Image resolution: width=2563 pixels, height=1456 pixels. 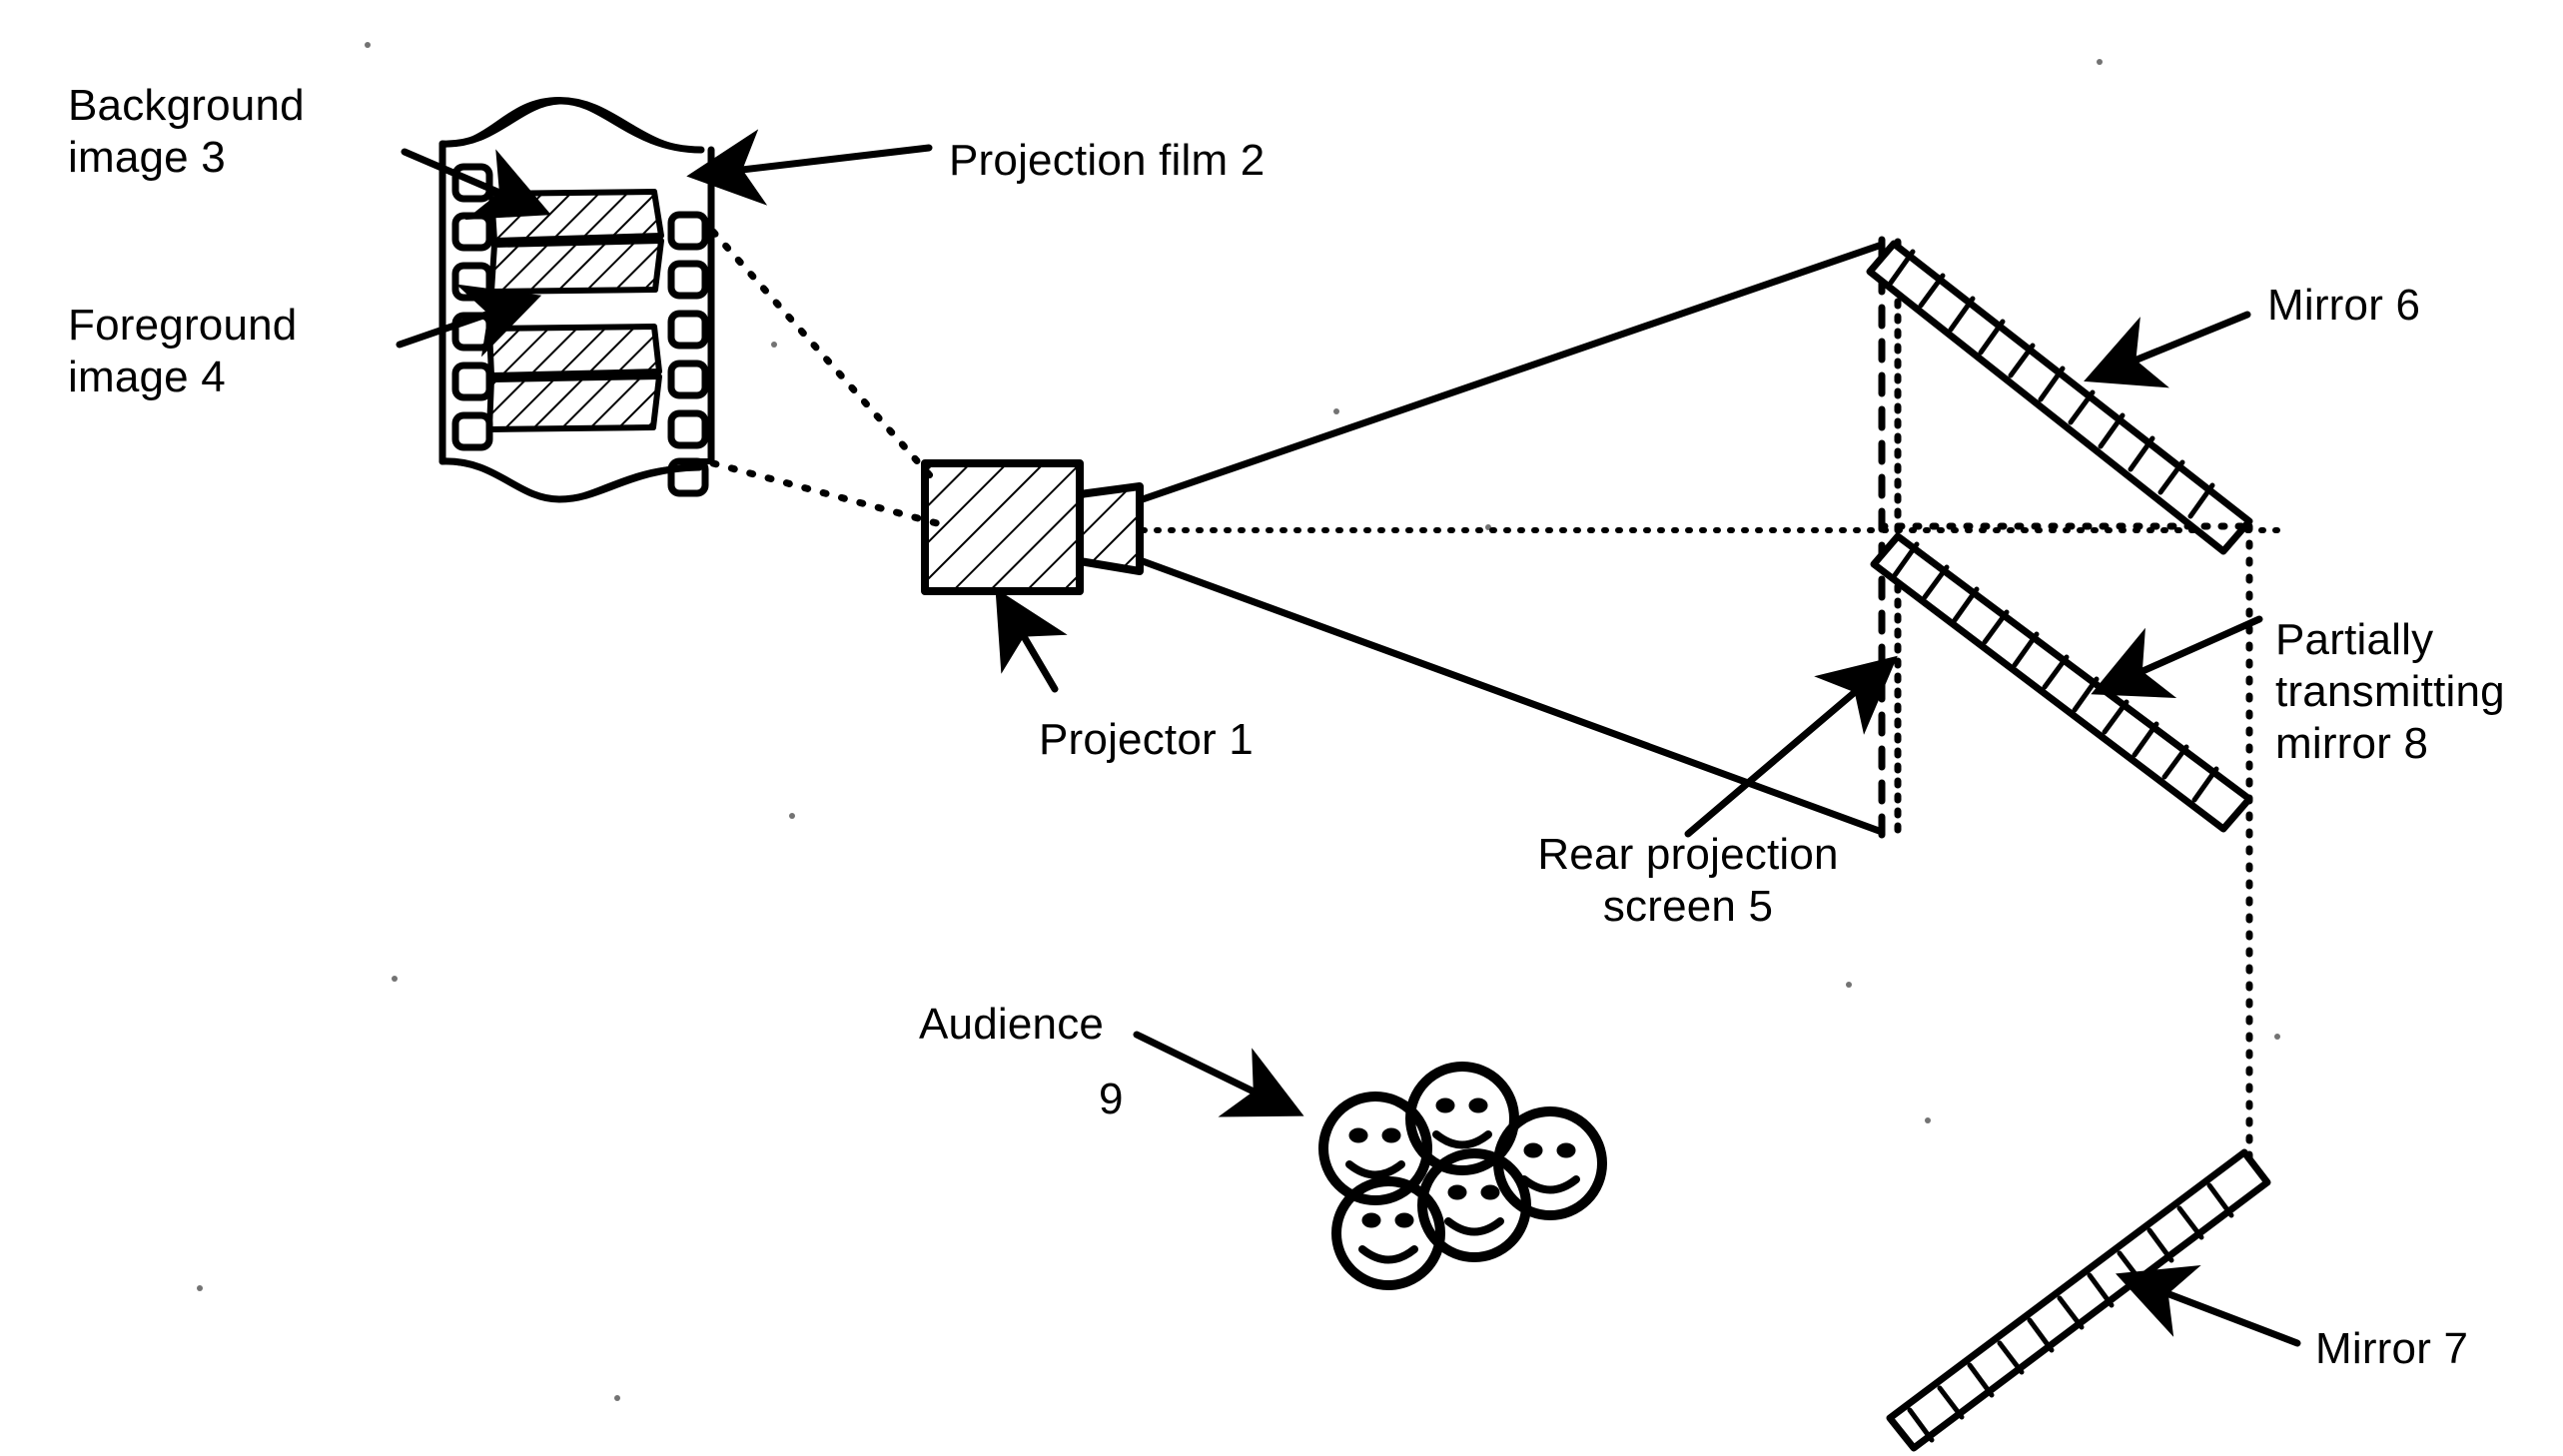 What do you see at coordinates (183, 351) in the screenshot?
I see `label-foreground-image: Foreground image 4` at bounding box center [183, 351].